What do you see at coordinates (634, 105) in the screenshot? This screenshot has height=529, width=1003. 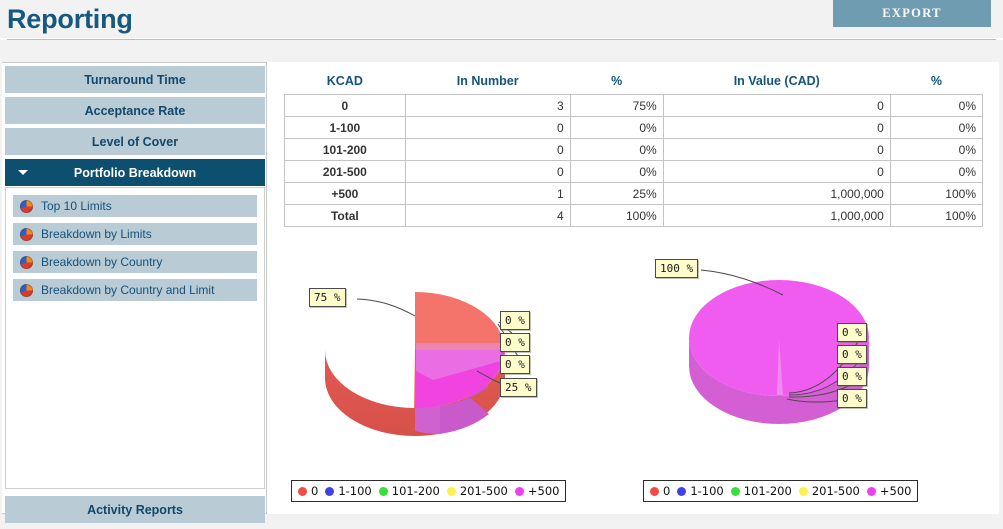 I see `table-row: 0 3 75% 0 0%` at bounding box center [634, 105].